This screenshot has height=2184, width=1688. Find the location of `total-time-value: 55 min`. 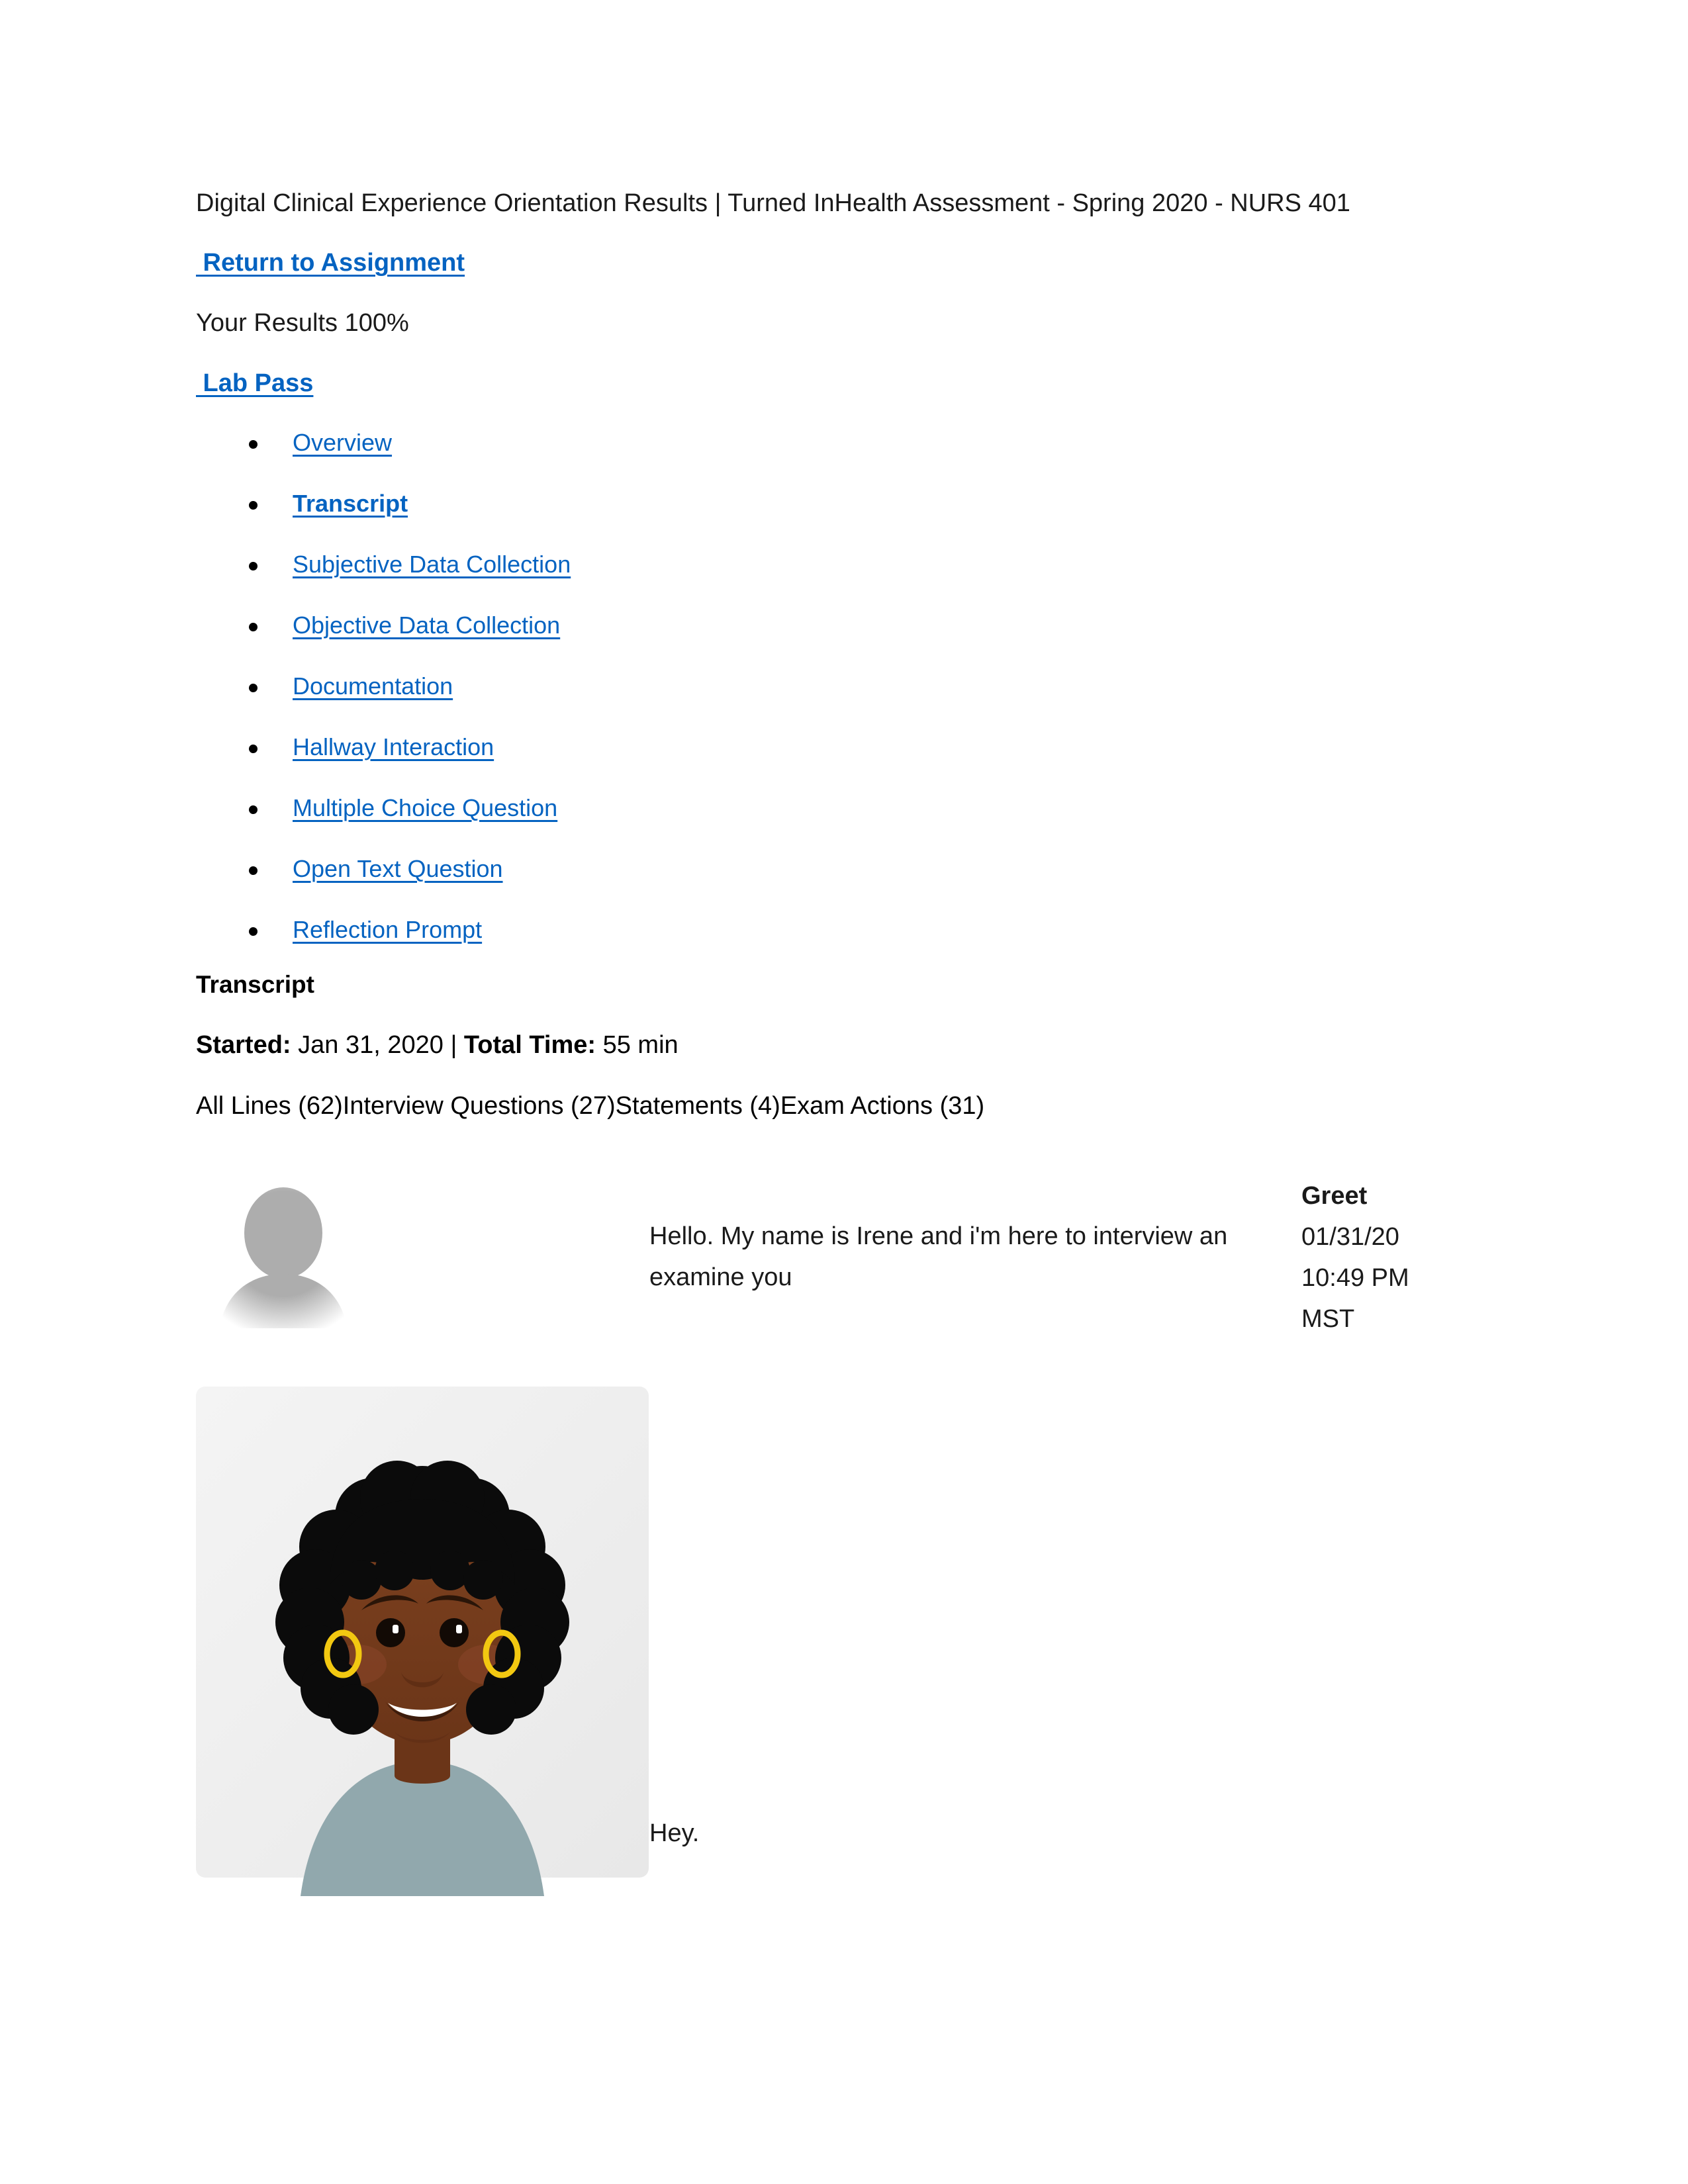

total-time-value: 55 min is located at coordinates (637, 1045).